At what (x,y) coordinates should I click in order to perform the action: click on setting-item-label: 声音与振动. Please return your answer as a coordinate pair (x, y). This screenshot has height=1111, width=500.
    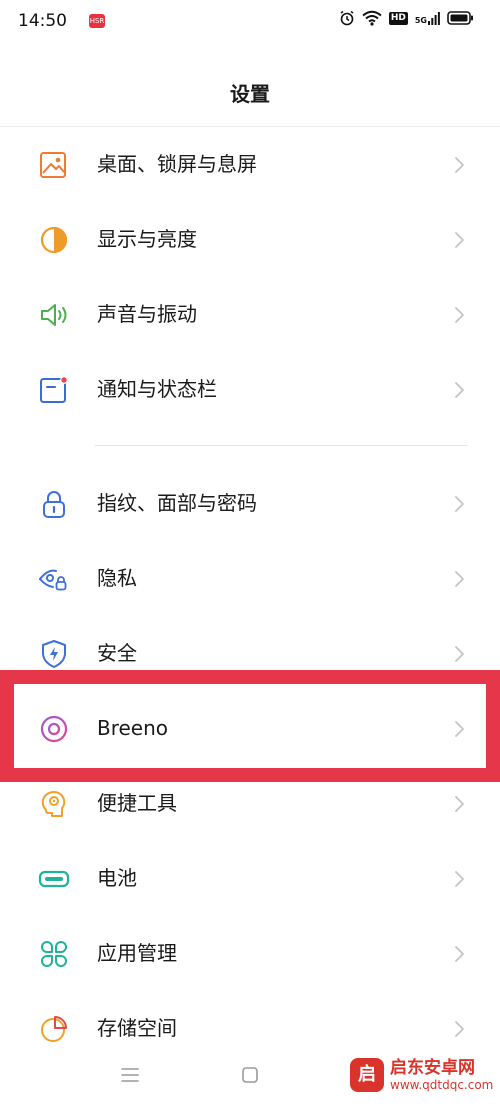
    Looking at the image, I should click on (147, 314).